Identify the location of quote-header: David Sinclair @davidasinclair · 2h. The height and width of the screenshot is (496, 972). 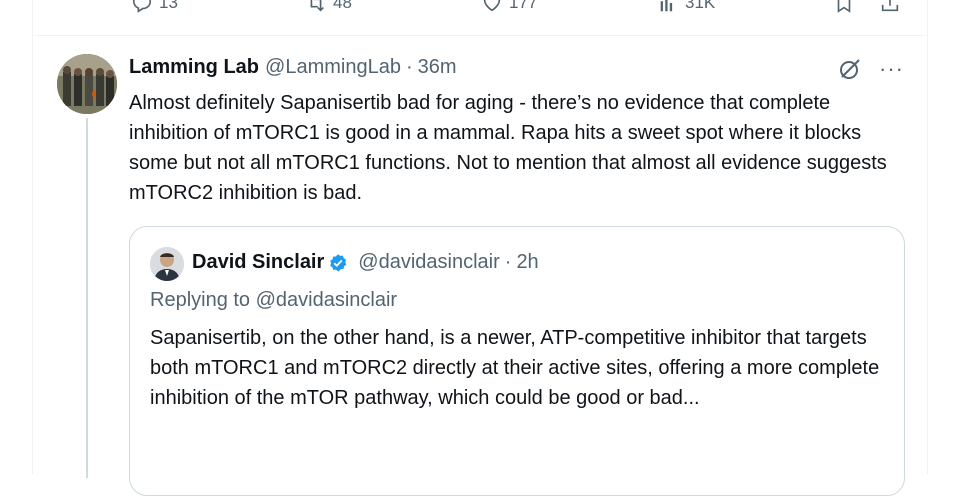
(365, 262).